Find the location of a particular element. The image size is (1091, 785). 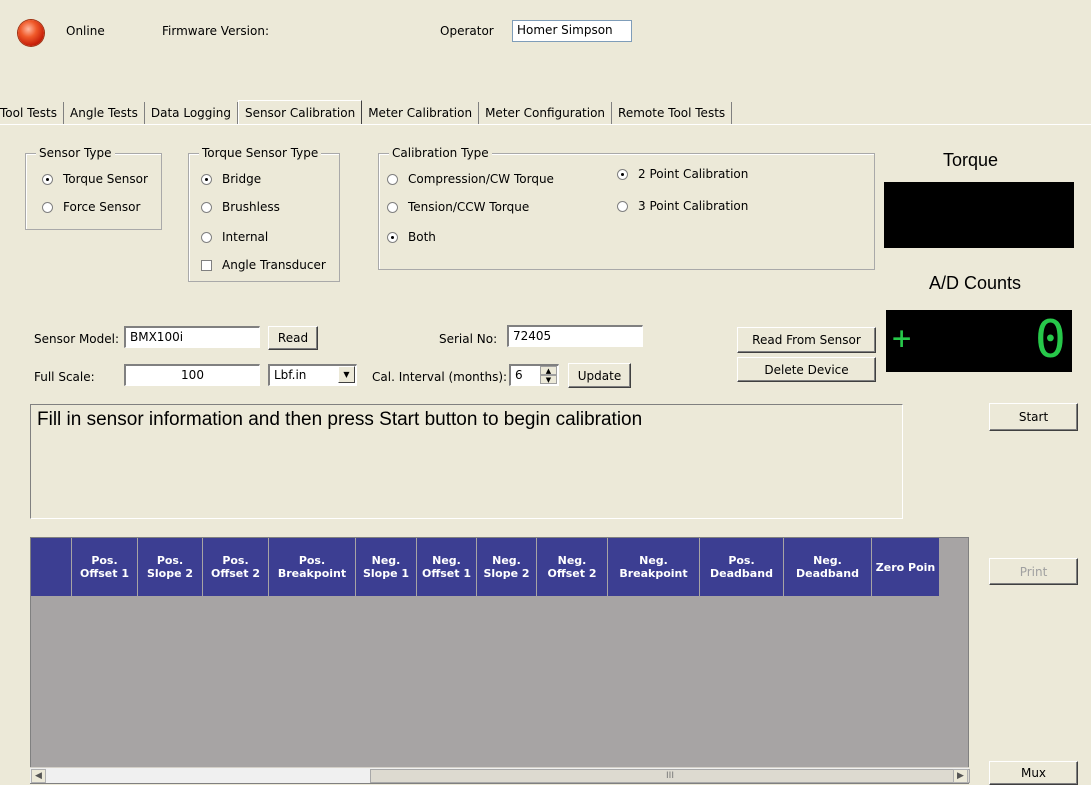

grid-header-cell: Neg. Deadband is located at coordinates (828, 567).